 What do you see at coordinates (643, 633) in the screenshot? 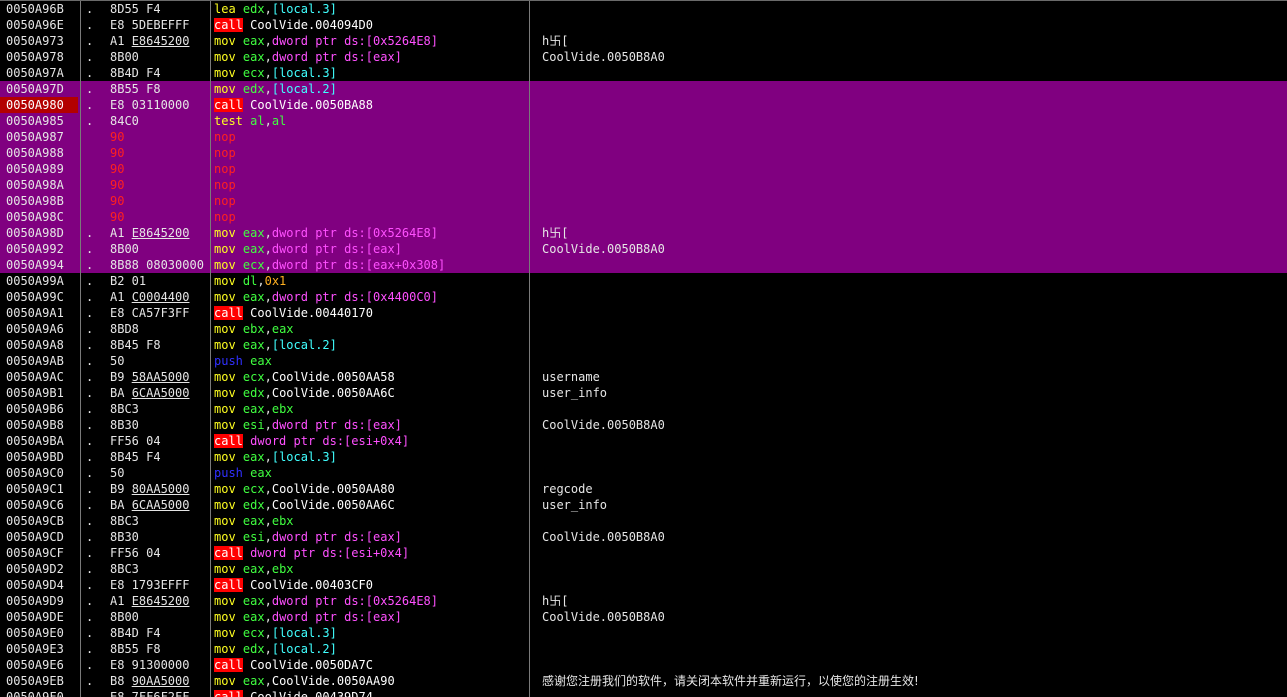
I see `disasm-row: 0050A9E0. 8B4D F4 mov ecx,[local.3]` at bounding box center [643, 633].